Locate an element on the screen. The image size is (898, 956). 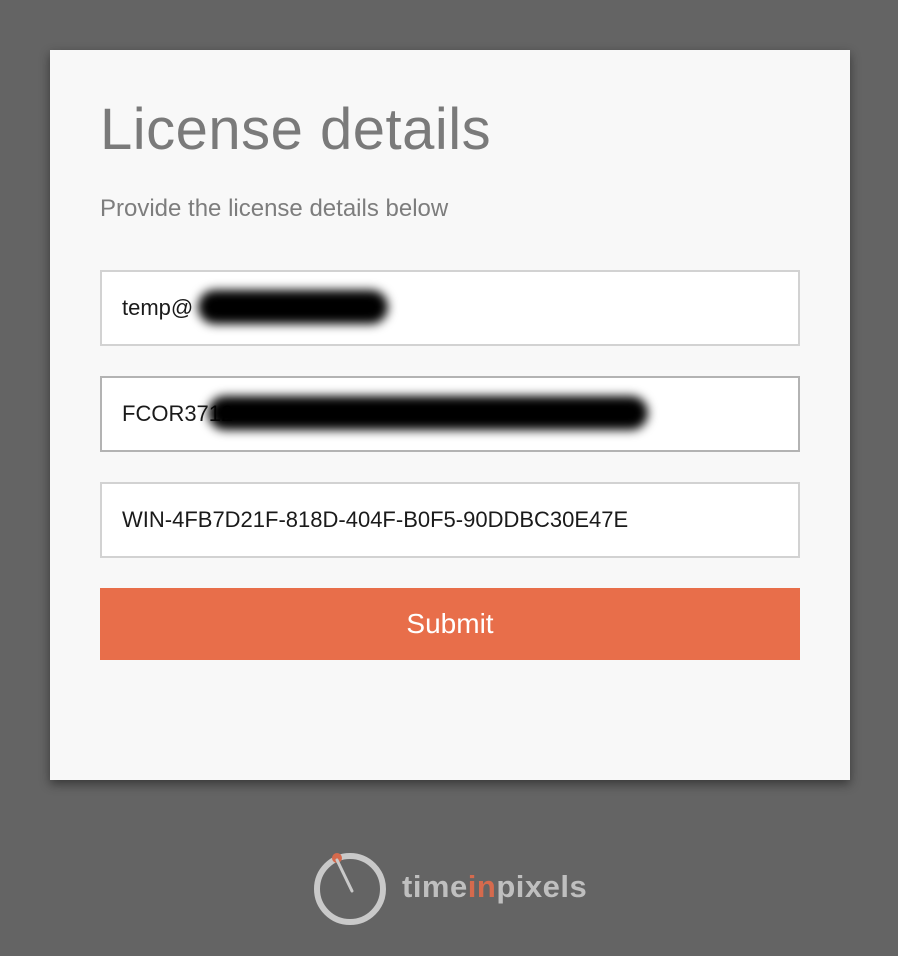
license-key-field: FCOR3712 is located at coordinates (450, 414).